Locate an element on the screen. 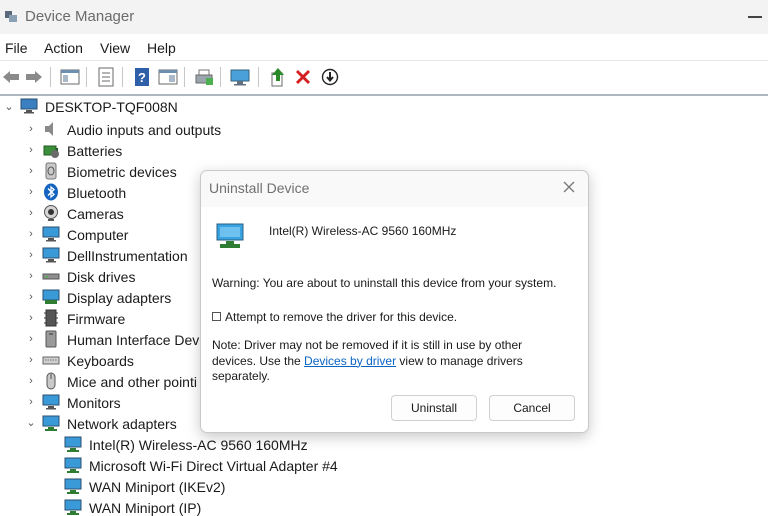  dialog-title: Uninstall Device is located at coordinates (259, 188).